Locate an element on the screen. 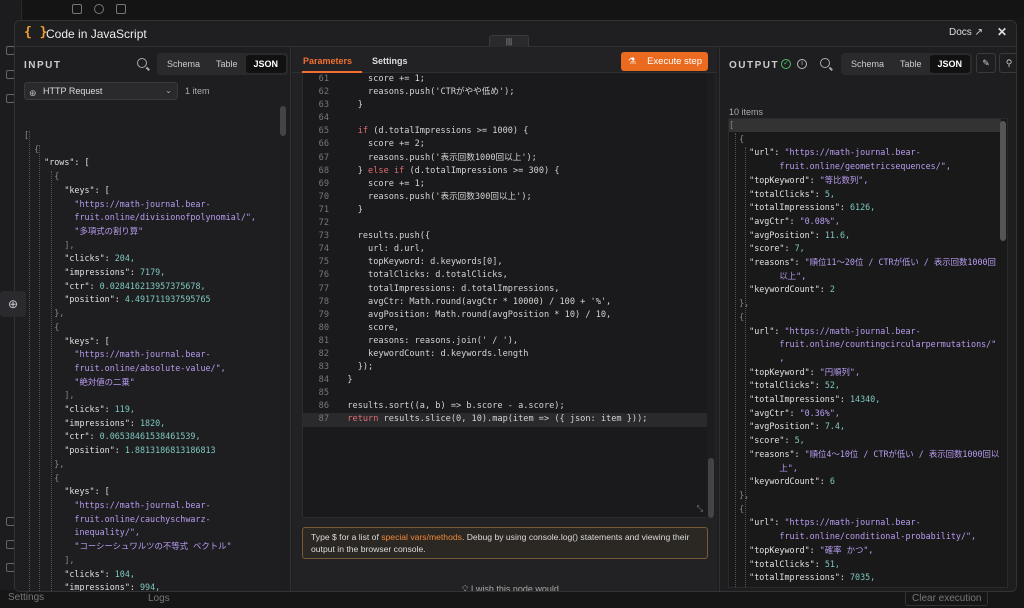  code-text: score, is located at coordinates (368, 327).